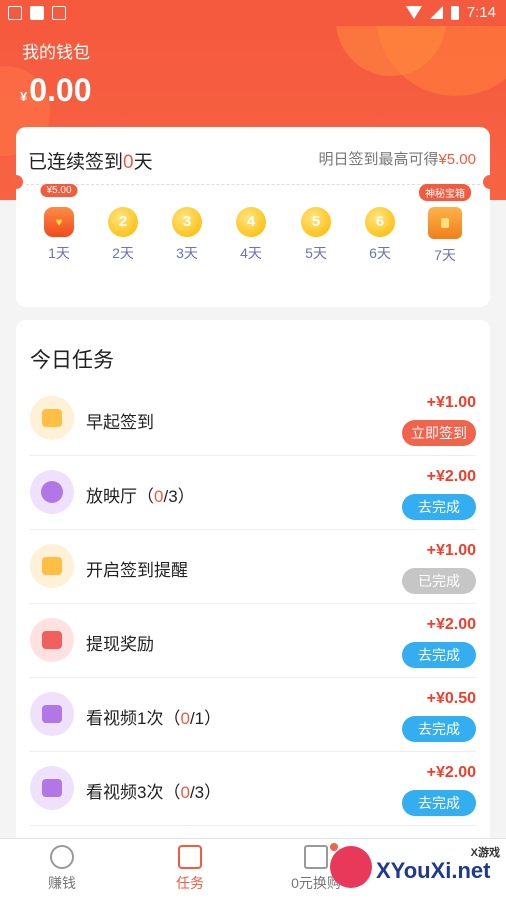 This screenshot has width=506, height=900. I want to click on streak-prefix: 已连续签到, so click(76, 162).